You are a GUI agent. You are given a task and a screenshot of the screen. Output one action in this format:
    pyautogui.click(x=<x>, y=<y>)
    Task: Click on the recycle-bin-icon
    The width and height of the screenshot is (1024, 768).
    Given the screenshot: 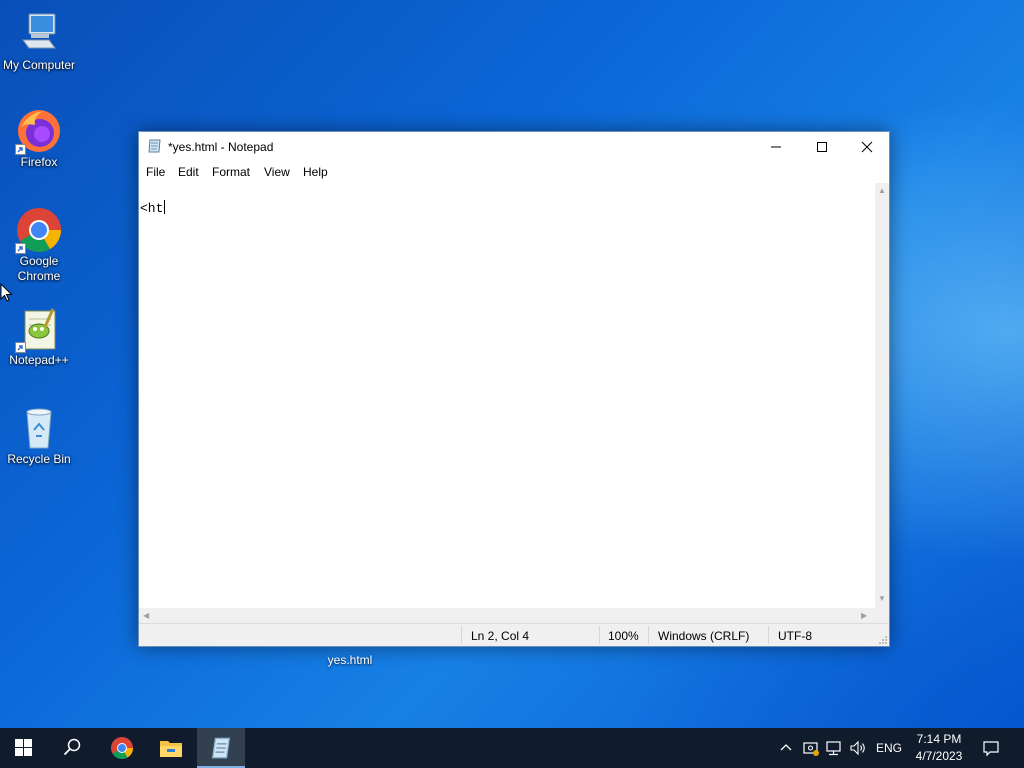 What is the action you would take?
    pyautogui.click(x=39, y=428)
    